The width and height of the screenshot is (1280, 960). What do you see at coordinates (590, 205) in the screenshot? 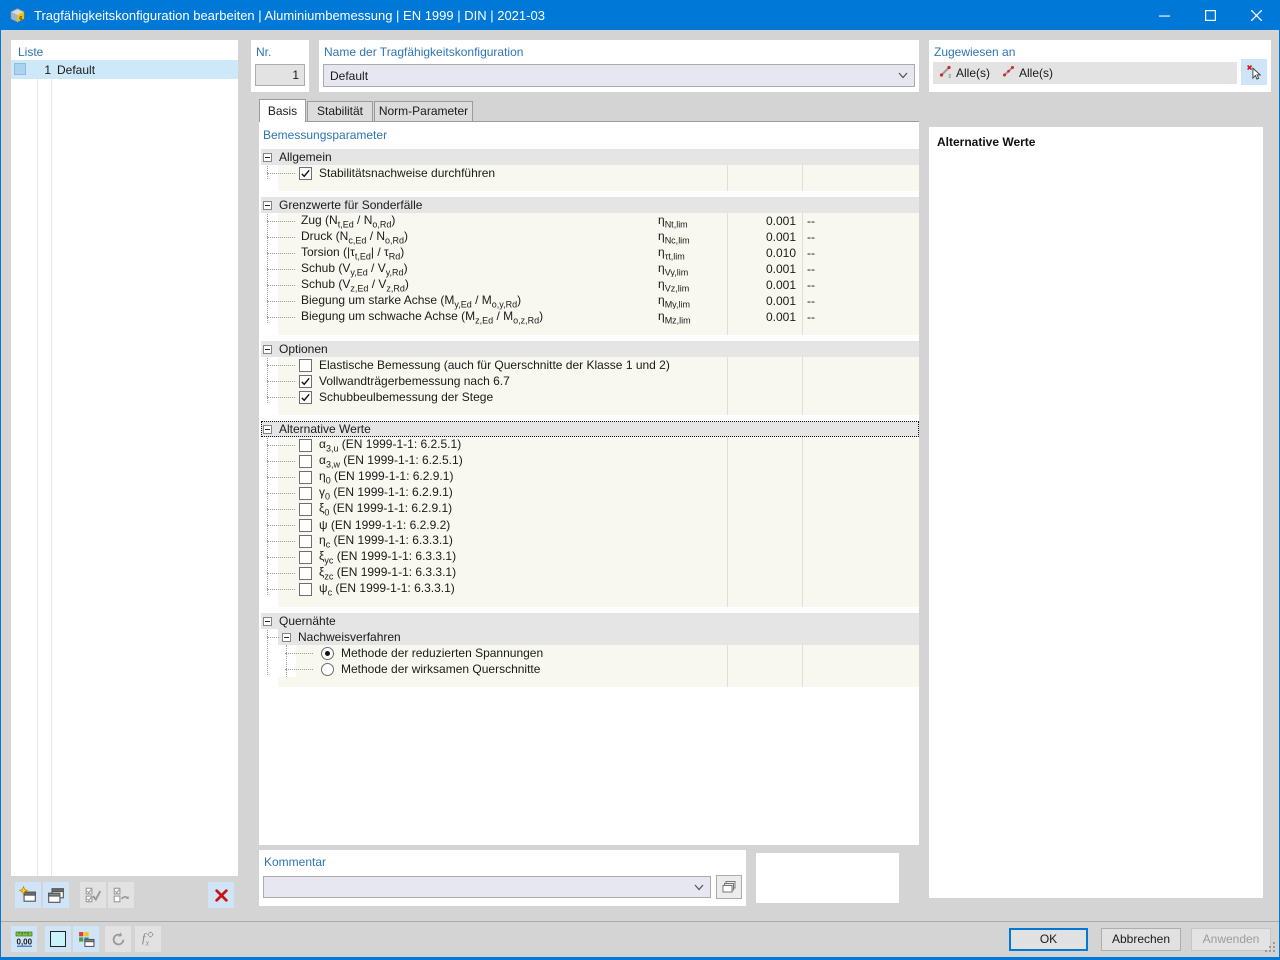
I see `section-header: Grenzwerte für Sonderfälle` at bounding box center [590, 205].